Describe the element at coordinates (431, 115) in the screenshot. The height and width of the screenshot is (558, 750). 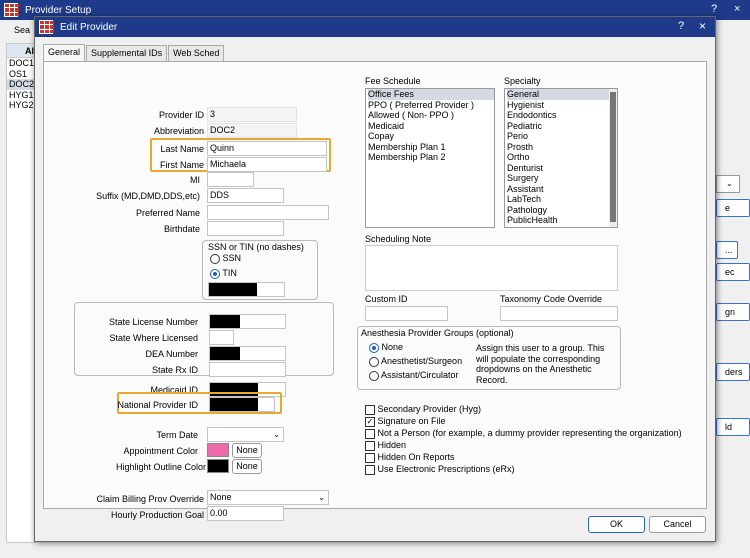
I see `list-item: Allowed ( Non- PPO )` at that location.